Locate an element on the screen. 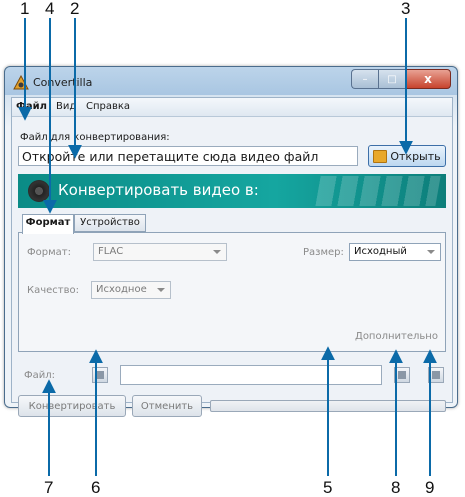  close-button: x is located at coordinates (428, 79).